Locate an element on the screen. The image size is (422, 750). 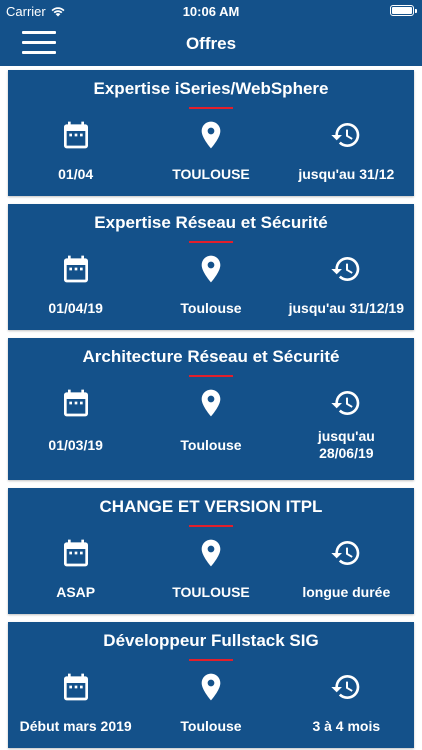
offer-values-row: 01/04 TOULOUSE jusqu'au 31/12 is located at coordinates (211, 174).